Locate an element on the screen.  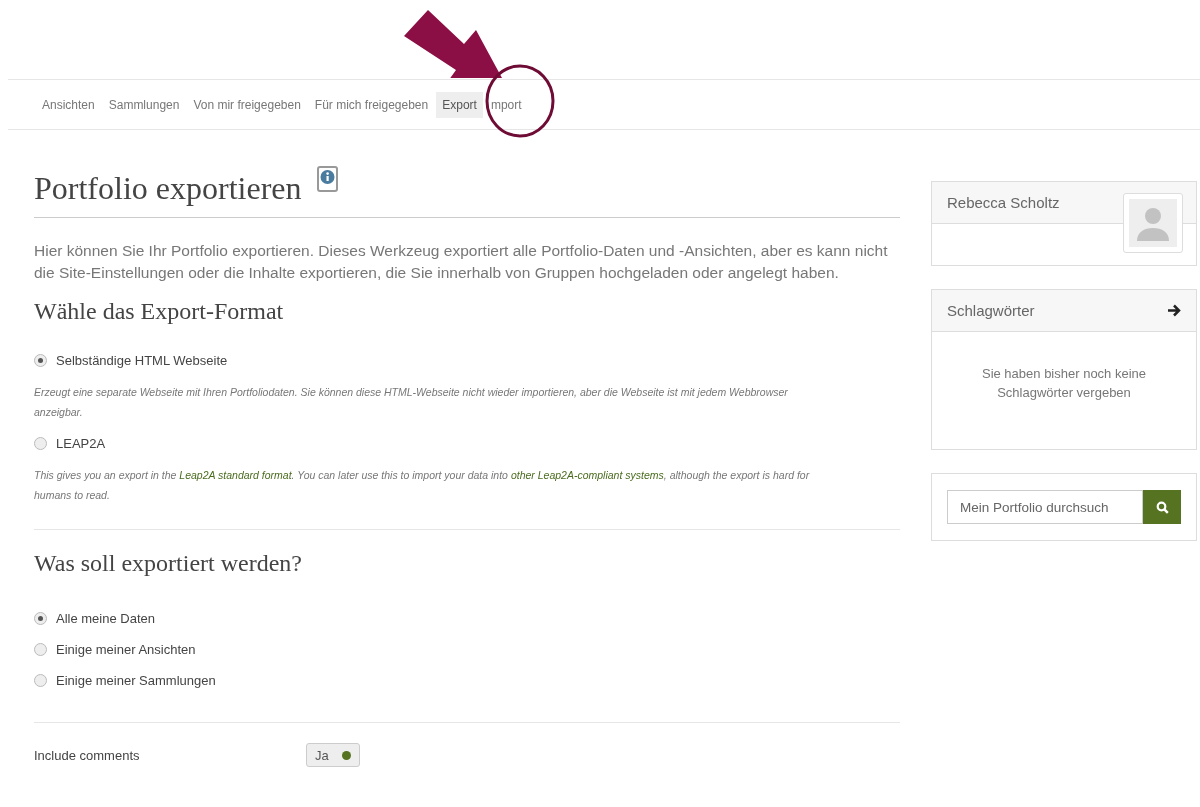
search-button is located at coordinates (1162, 507).